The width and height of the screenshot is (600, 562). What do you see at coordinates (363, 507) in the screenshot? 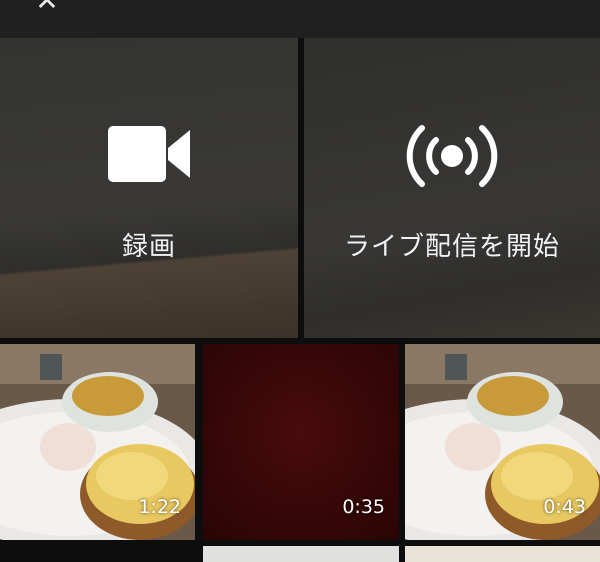
I see `video-duration: 0:35` at bounding box center [363, 507].